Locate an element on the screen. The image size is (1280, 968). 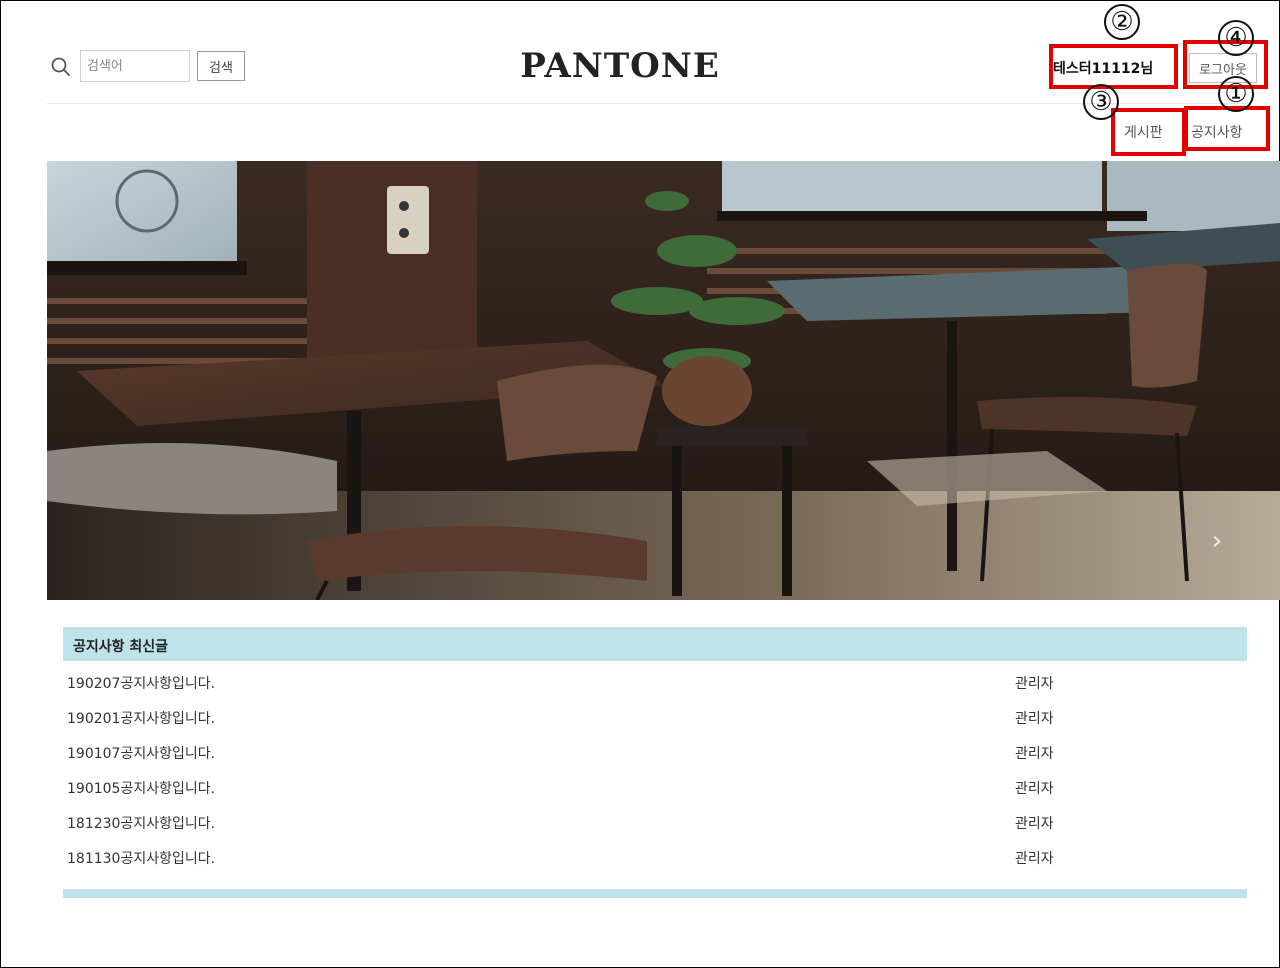
header-divider is located at coordinates (647, 103).